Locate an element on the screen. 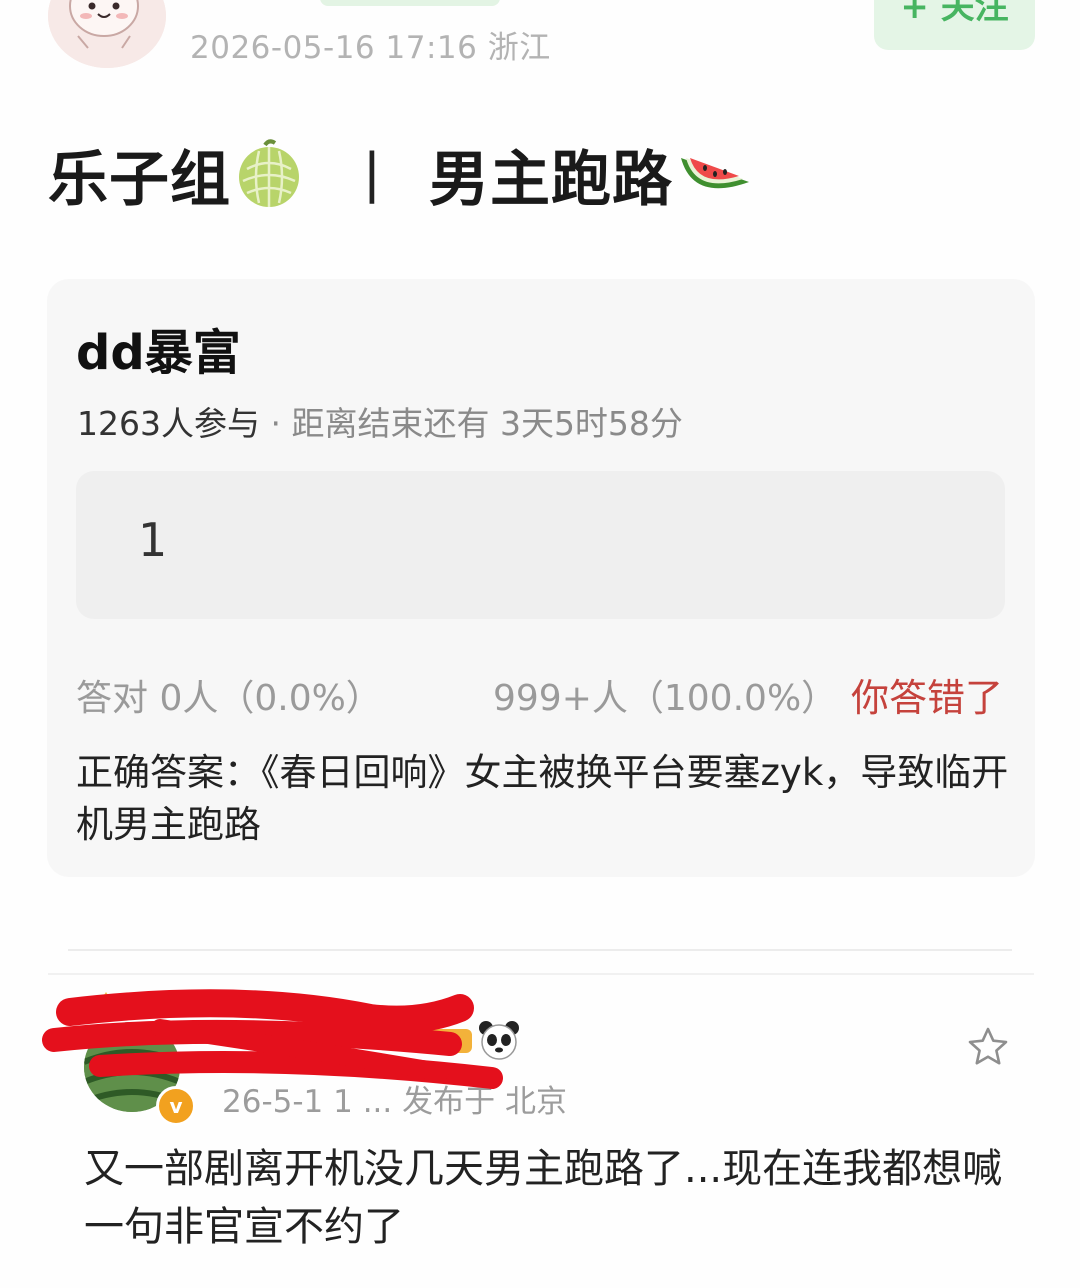  post-title: 乐子组 丨 男主跑路 is located at coordinates (400, 174).